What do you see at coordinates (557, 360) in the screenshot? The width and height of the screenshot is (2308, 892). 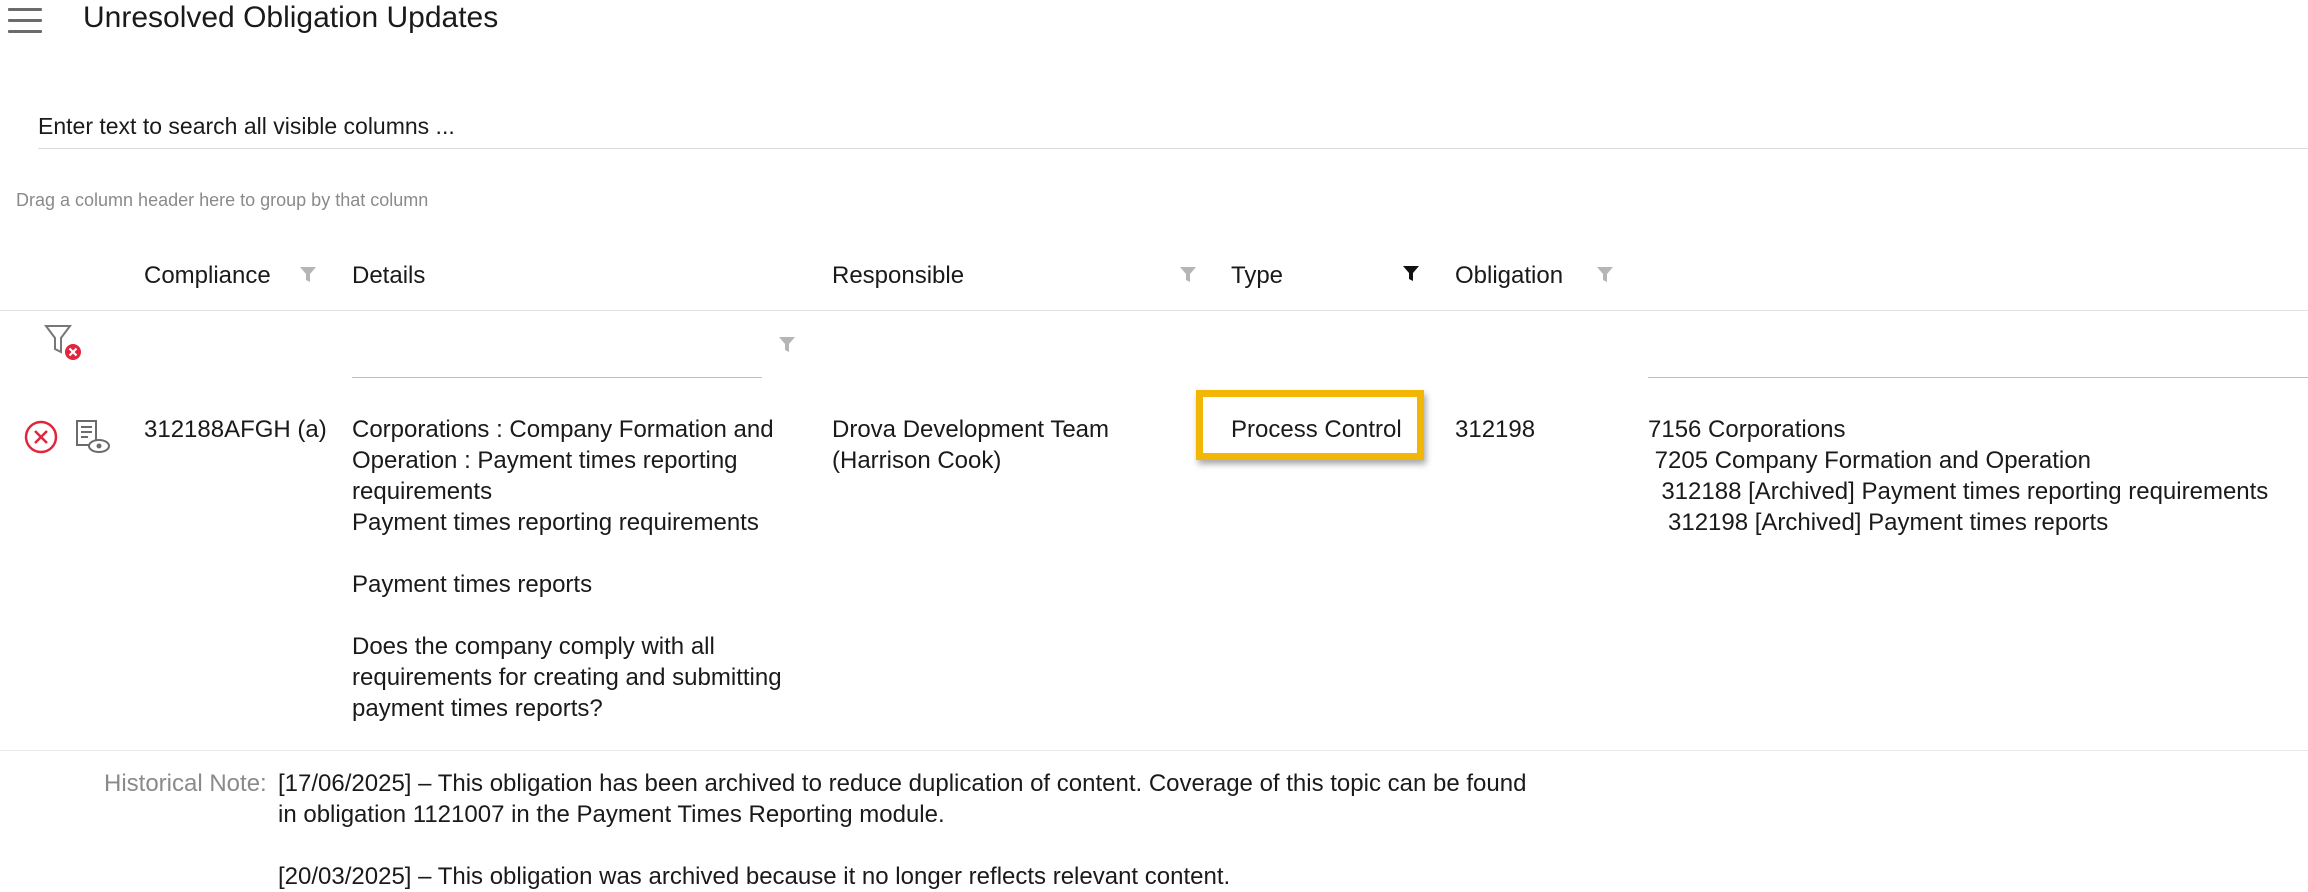 I see `details-filter-input` at bounding box center [557, 360].